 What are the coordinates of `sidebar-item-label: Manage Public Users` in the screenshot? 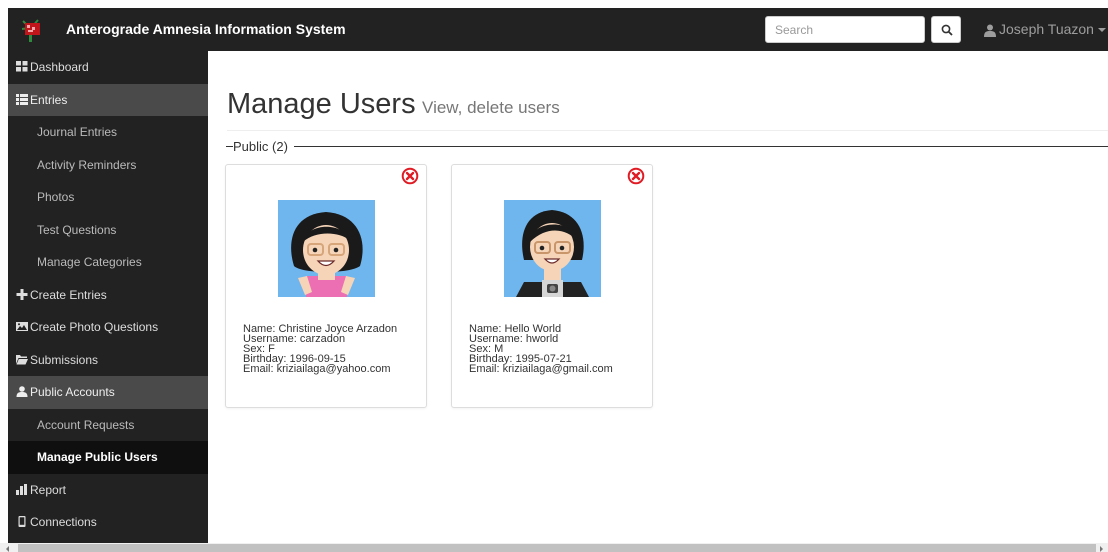 It's located at (97, 457).